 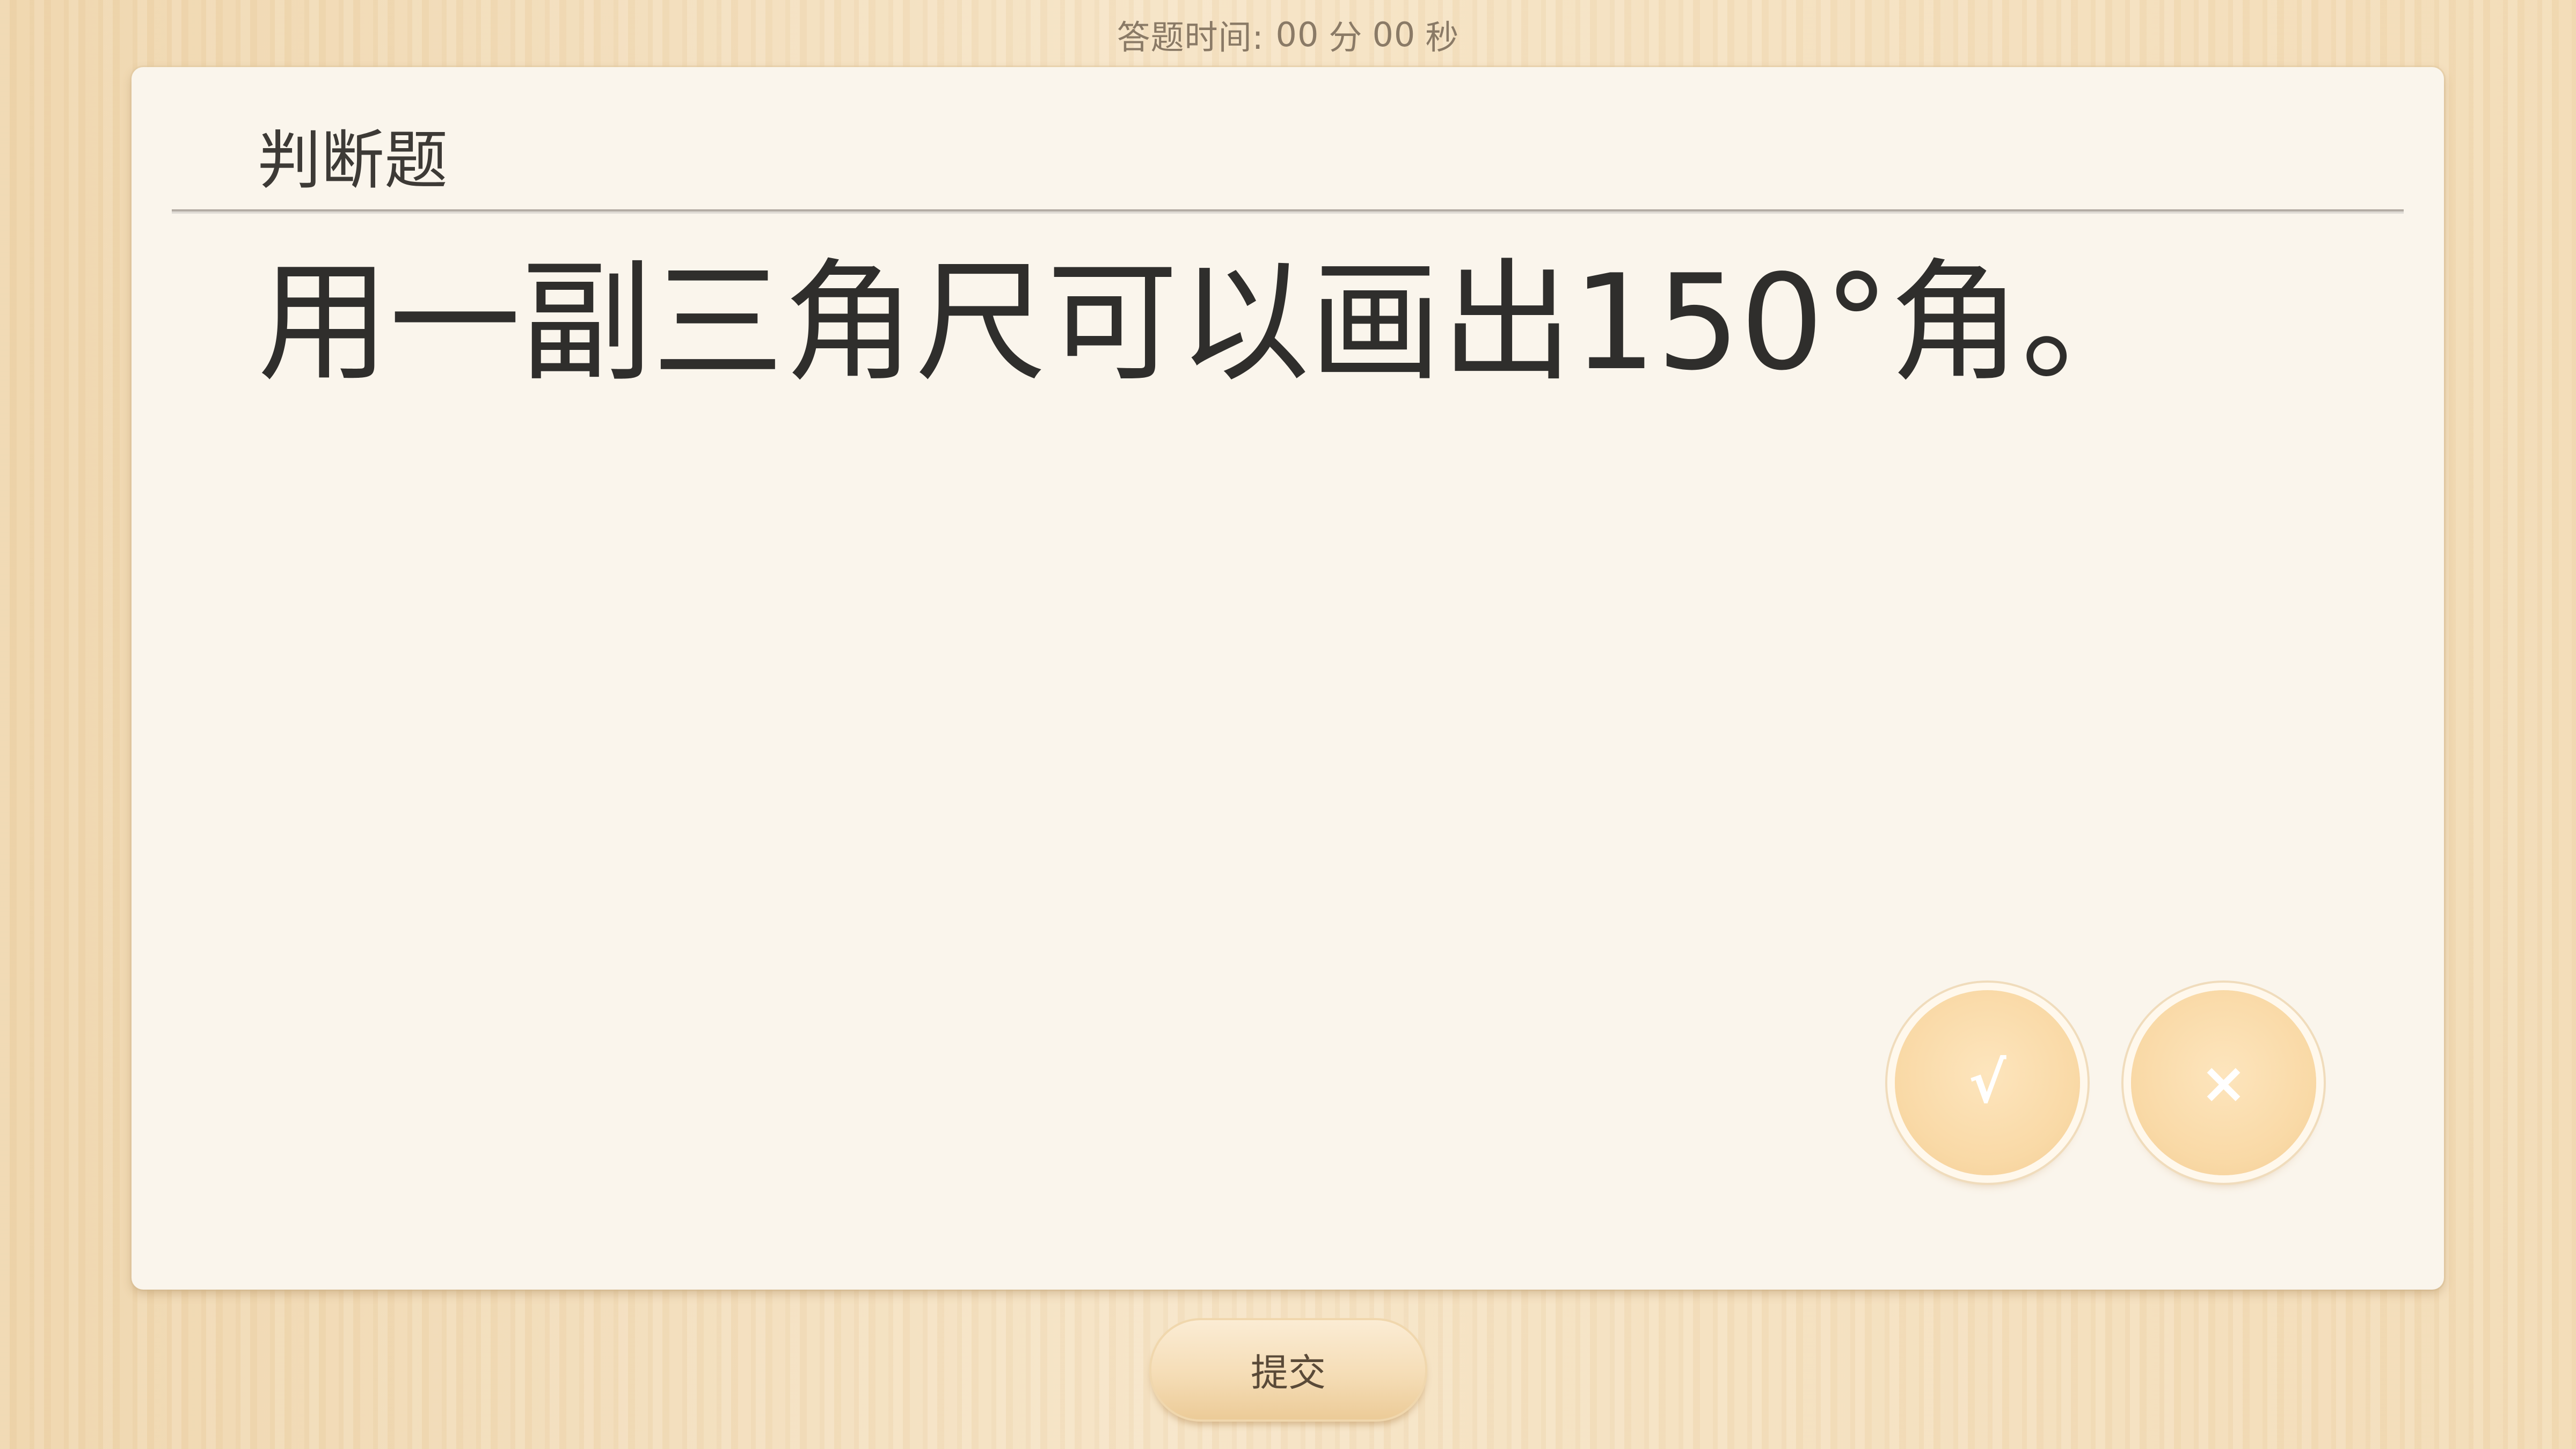 I want to click on timer-label: 答题时间:, so click(x=1190, y=37).